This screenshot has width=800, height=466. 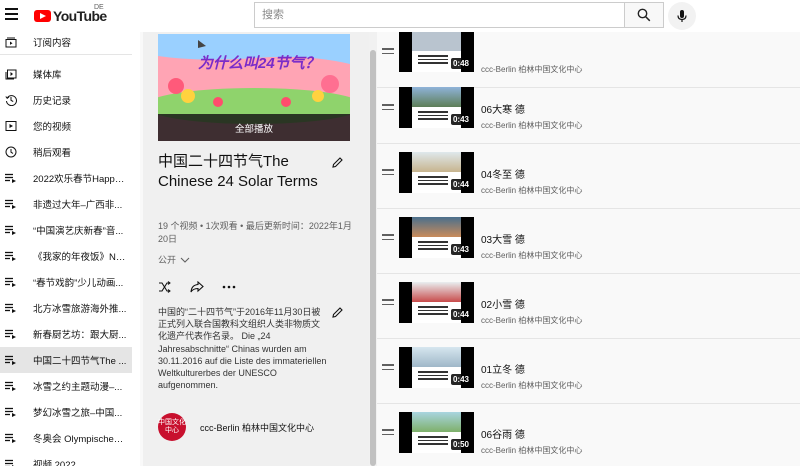 I want to click on sidebar-item-watch-later: 稍后观看, so click(x=70, y=152).